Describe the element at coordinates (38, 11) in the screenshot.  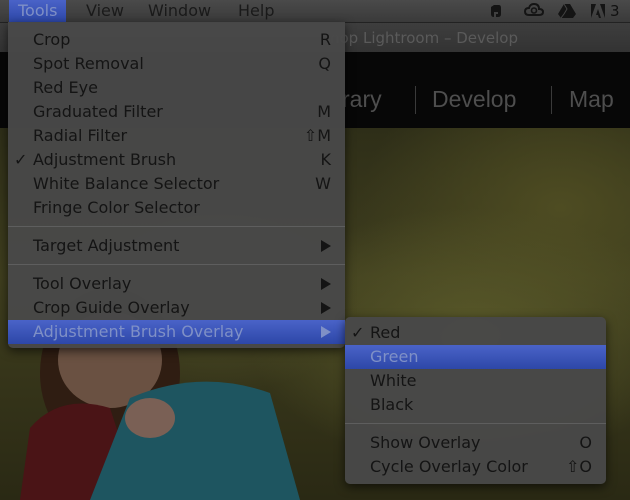
I see `menu-tools: Tools` at that location.